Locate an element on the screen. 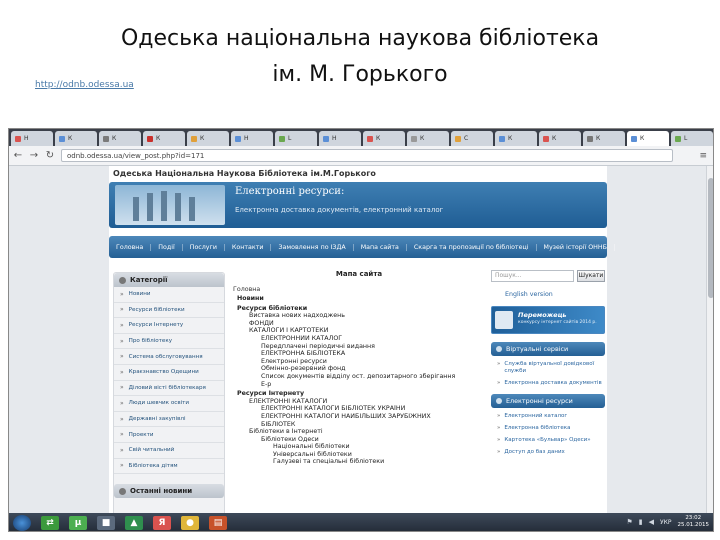 The width and height of the screenshot is (720, 540). document-icon: ▤ is located at coordinates (218, 523).